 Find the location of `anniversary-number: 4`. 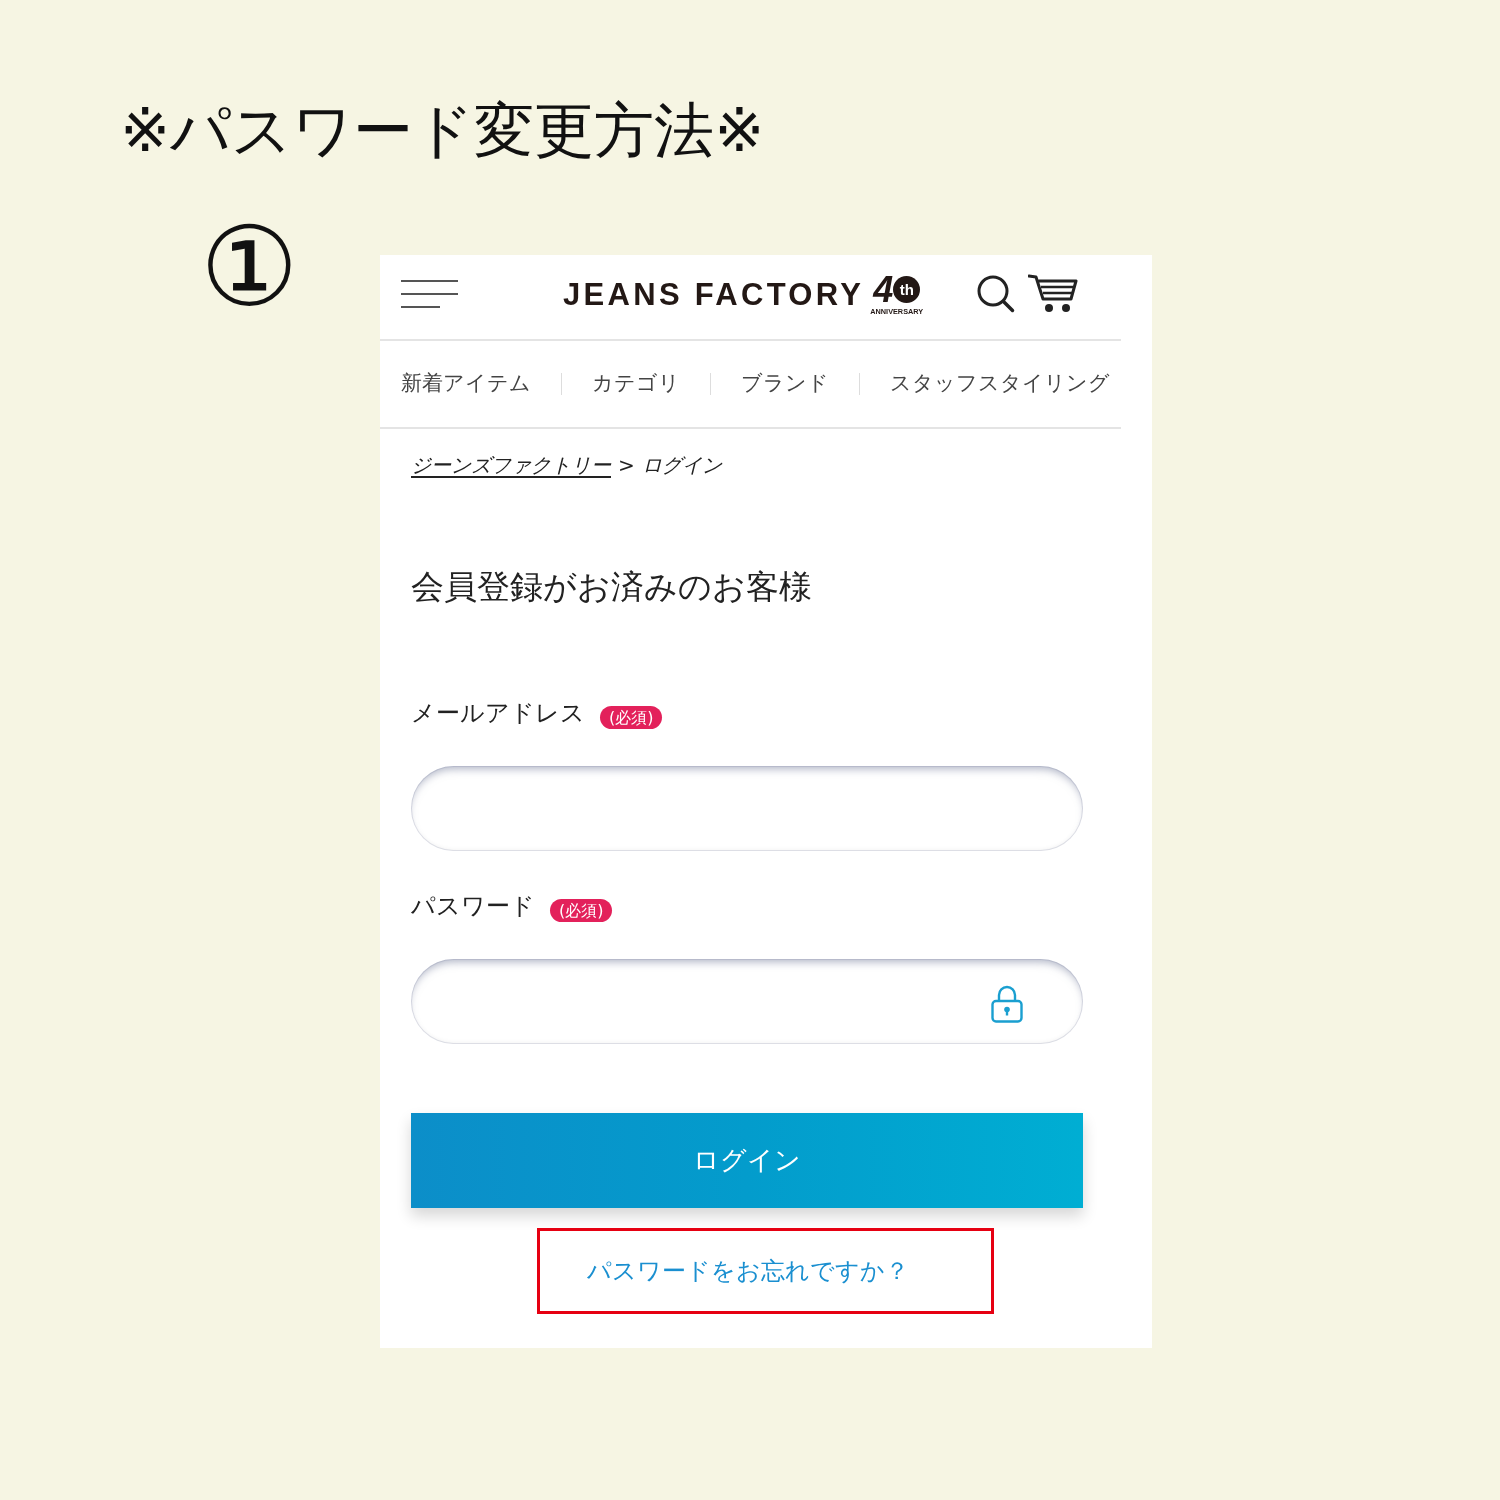

anniversary-number: 4 is located at coordinates (883, 289).